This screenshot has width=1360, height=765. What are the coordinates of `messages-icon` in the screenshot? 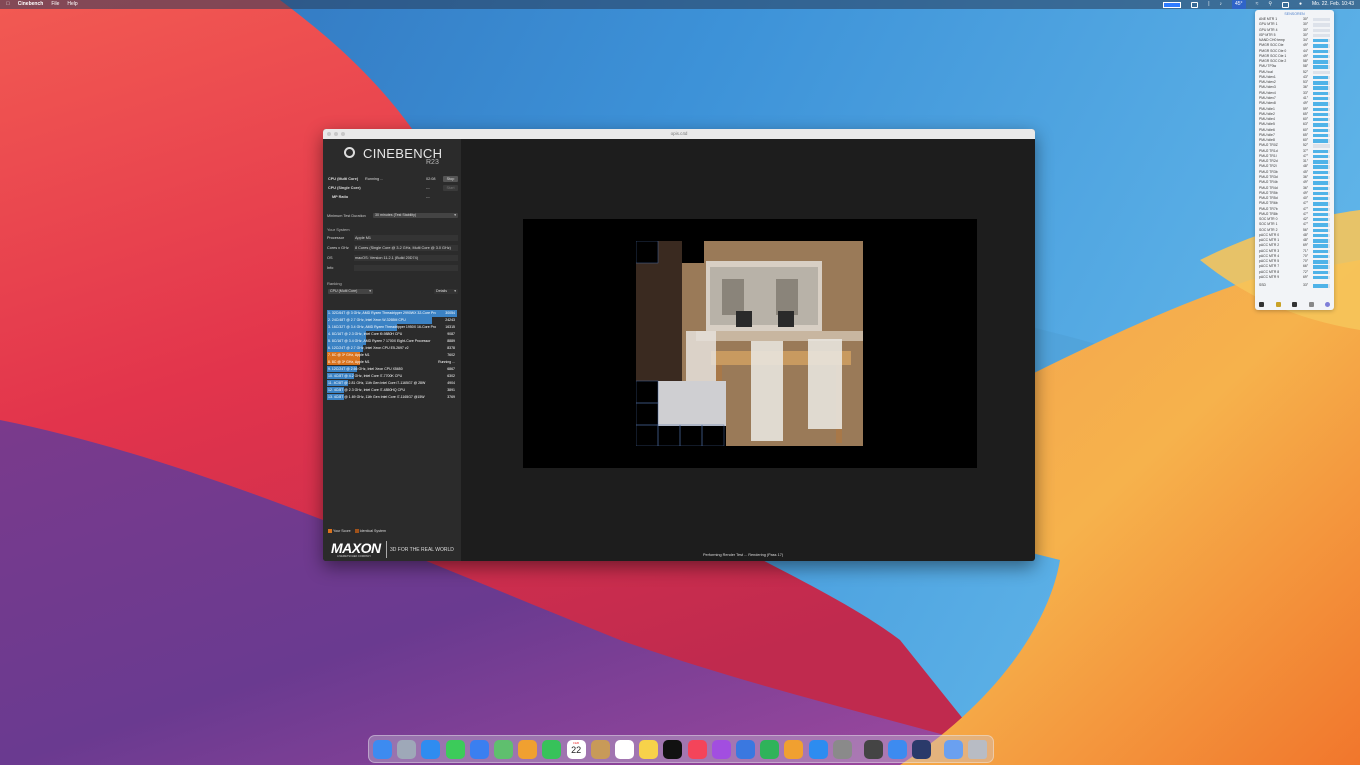 It's located at (455, 749).